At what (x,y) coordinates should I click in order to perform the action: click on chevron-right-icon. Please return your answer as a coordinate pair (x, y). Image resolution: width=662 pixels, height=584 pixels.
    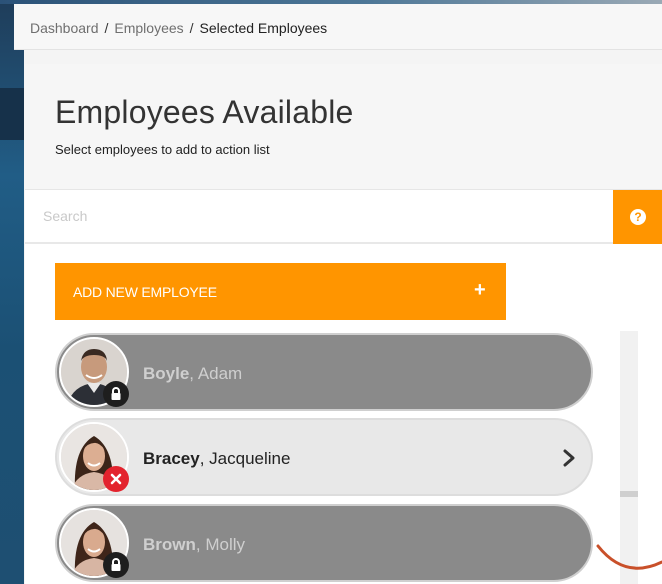
    Looking at the image, I should click on (569, 458).